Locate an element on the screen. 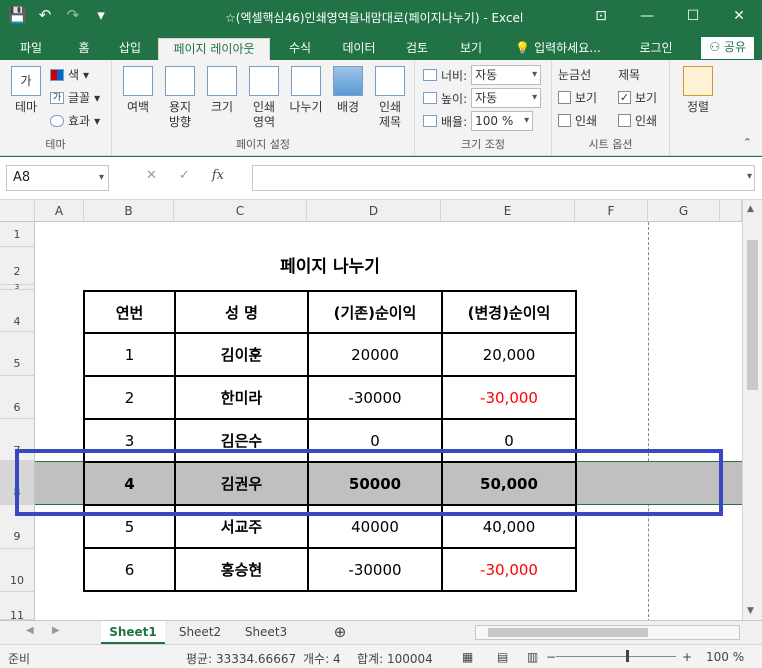  customize-qat-icon: ▾ is located at coordinates (101, 15).